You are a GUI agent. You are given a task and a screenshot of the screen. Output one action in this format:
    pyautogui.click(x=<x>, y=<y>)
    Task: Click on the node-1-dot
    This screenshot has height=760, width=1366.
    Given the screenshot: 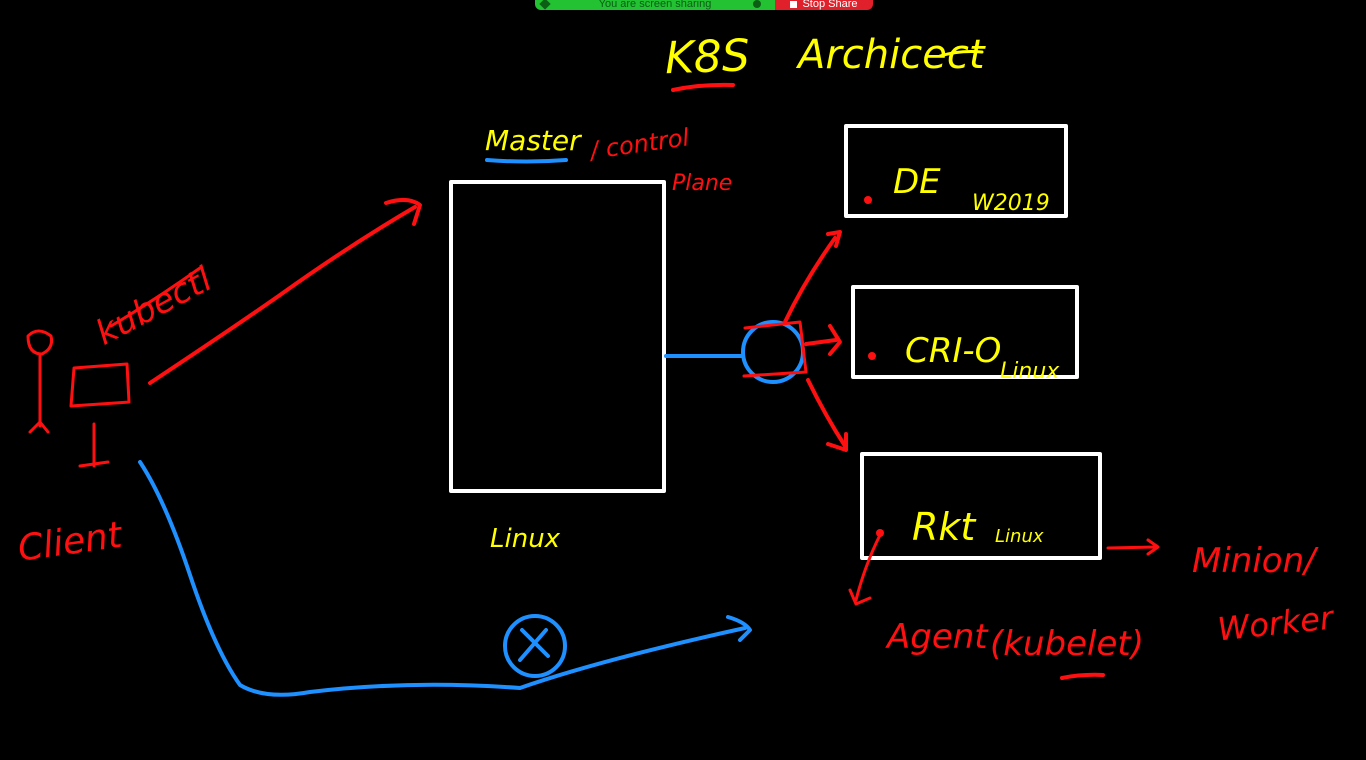 What is the action you would take?
    pyautogui.click(x=868, y=200)
    